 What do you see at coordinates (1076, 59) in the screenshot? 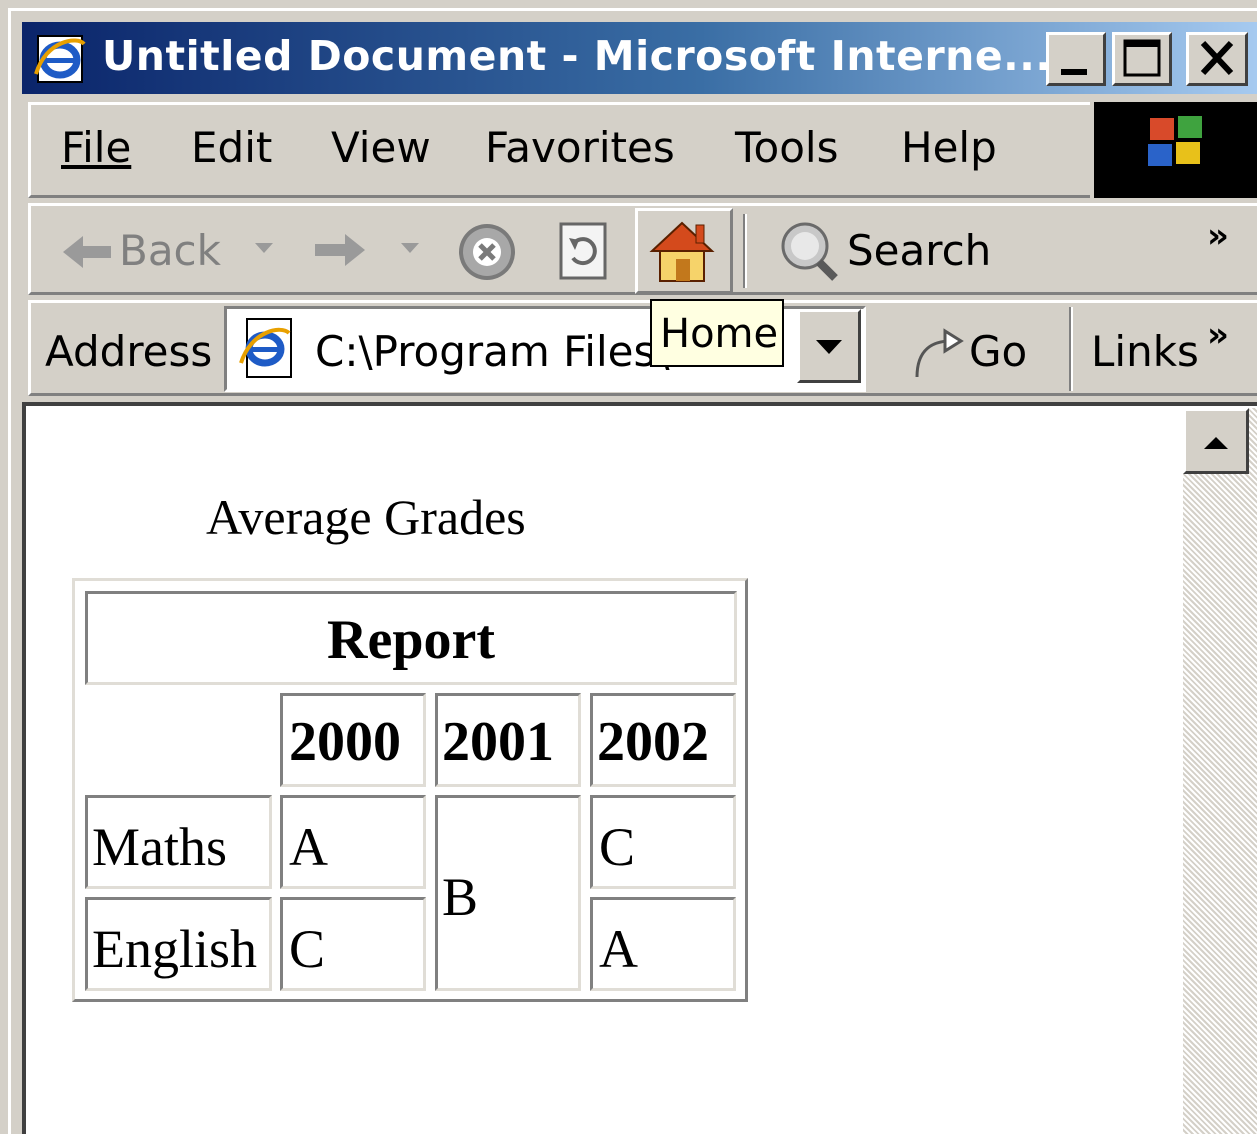
I see `minimize-button` at bounding box center [1076, 59].